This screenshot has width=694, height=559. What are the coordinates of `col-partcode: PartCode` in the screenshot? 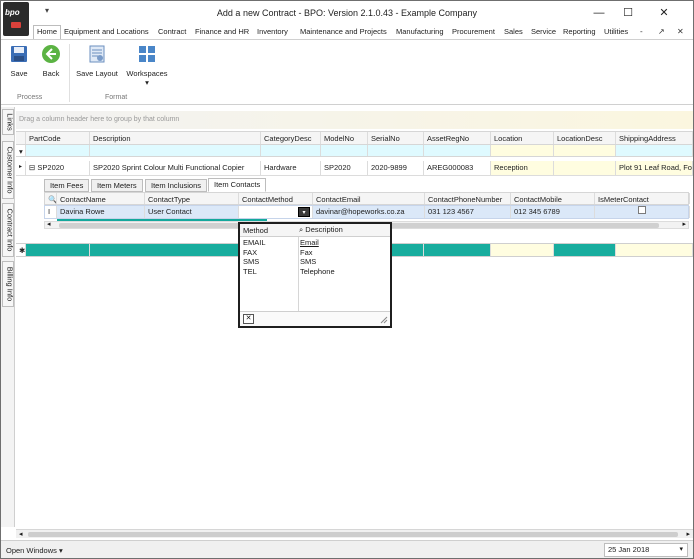 It's located at (58, 138).